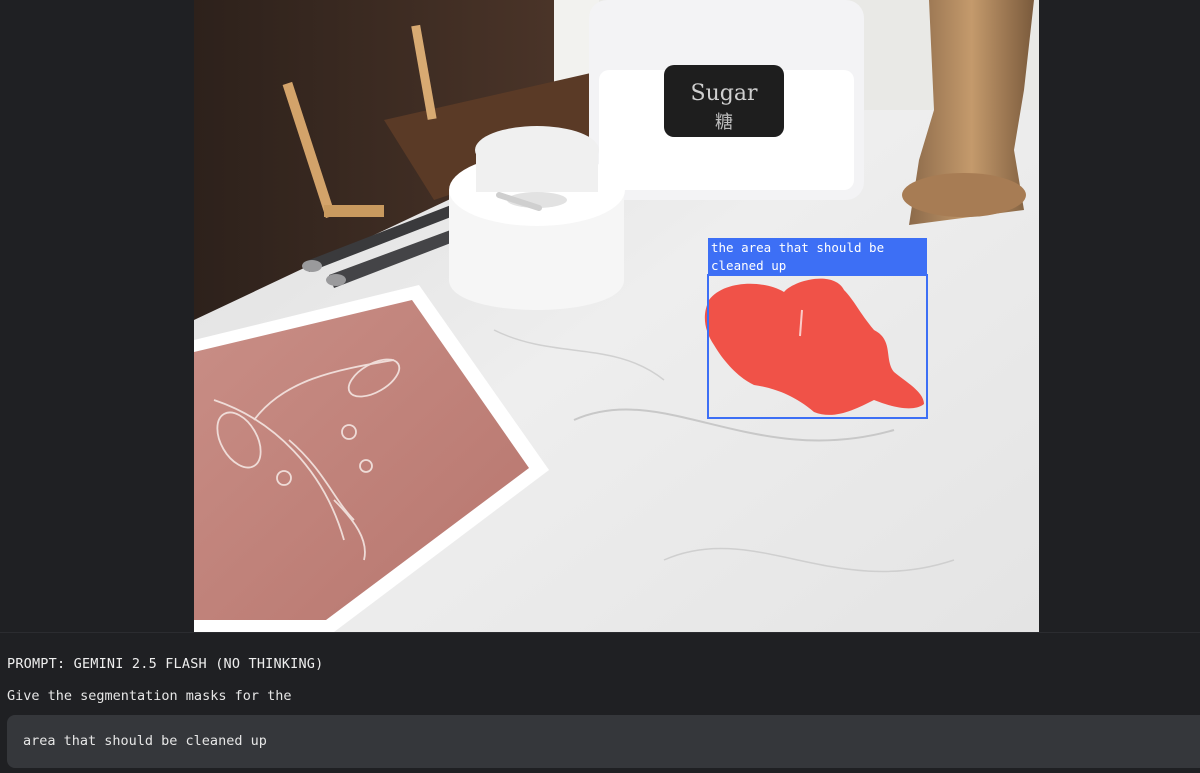  I want to click on jar-label-text: Sugar, so click(724, 93).